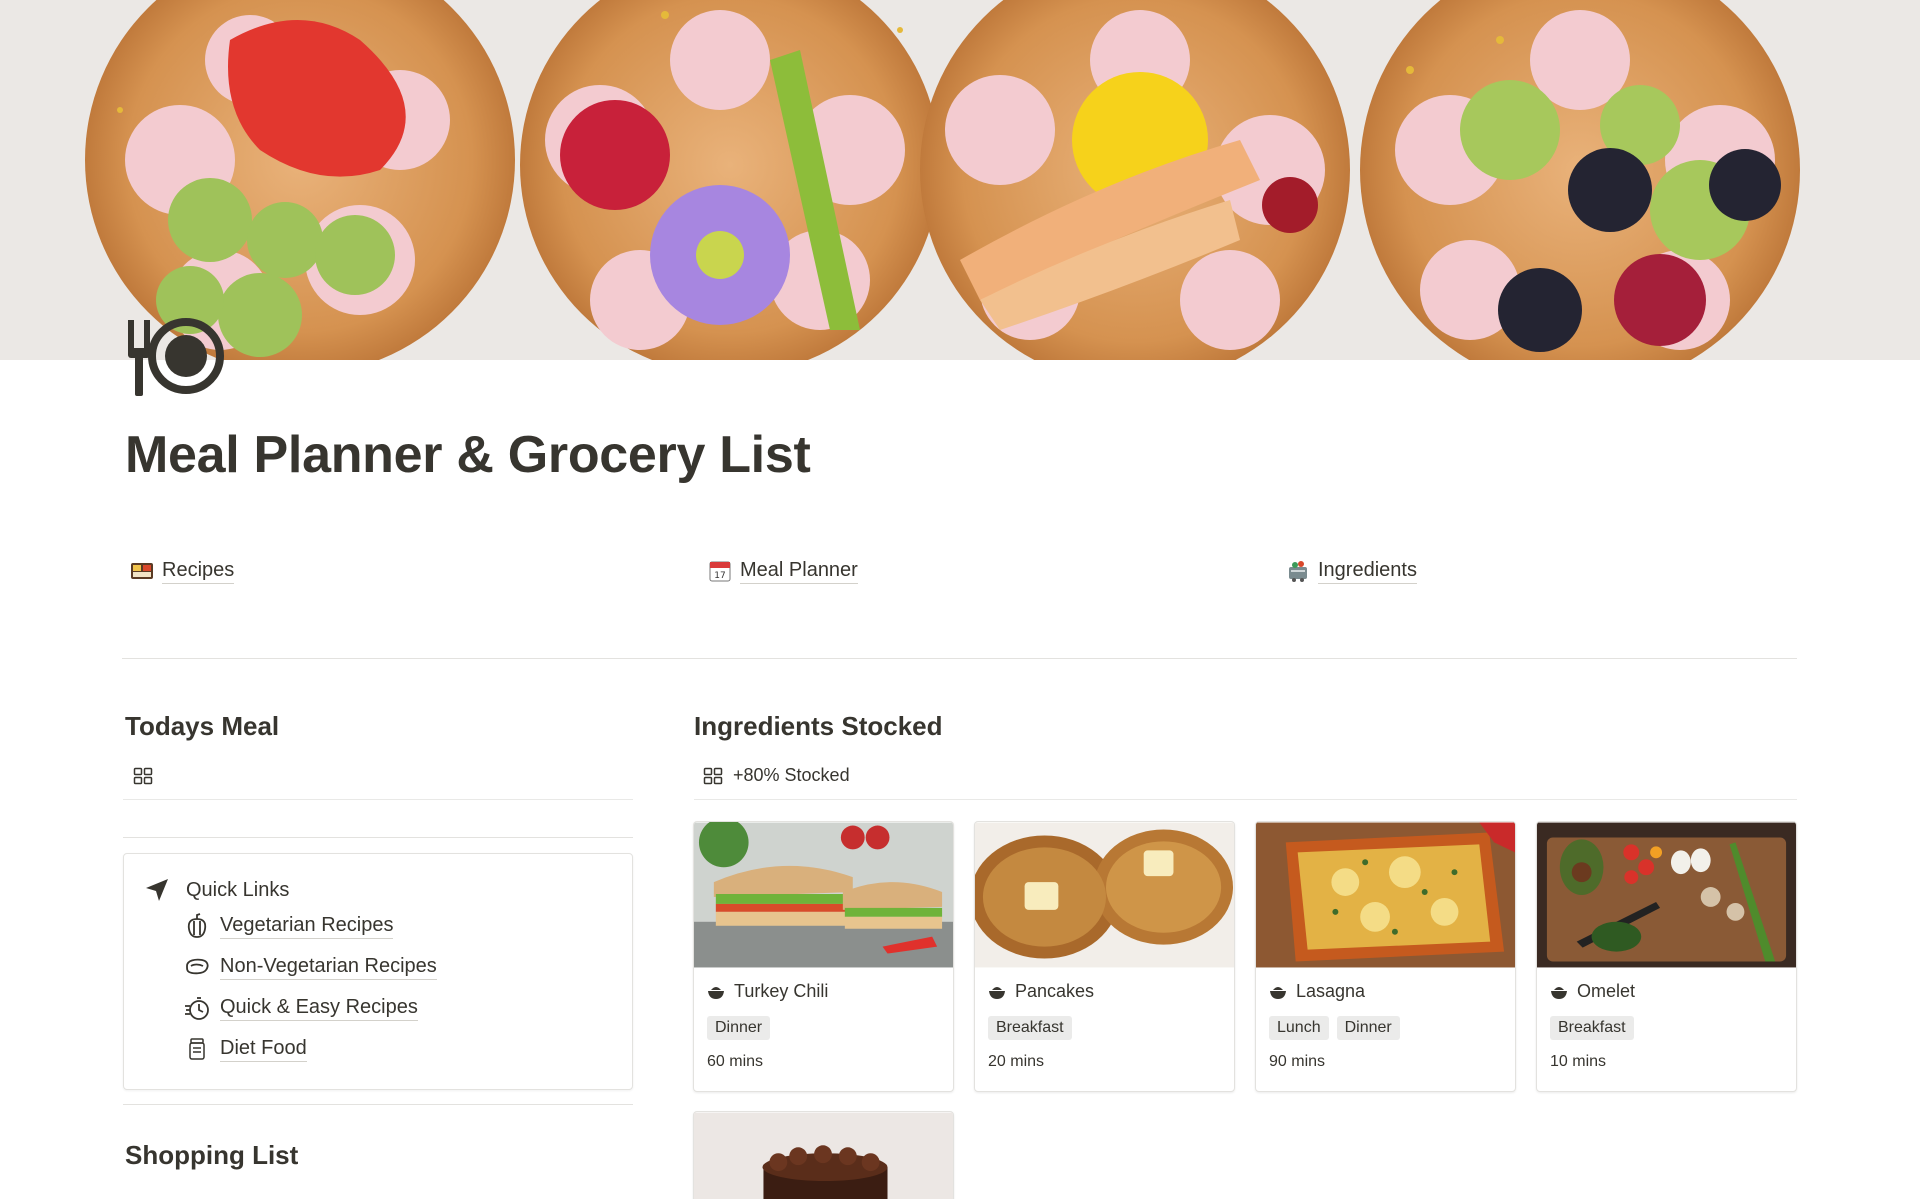 This screenshot has height=1199, width=1920. What do you see at coordinates (959, 658) in the screenshot?
I see `section-divider` at bounding box center [959, 658].